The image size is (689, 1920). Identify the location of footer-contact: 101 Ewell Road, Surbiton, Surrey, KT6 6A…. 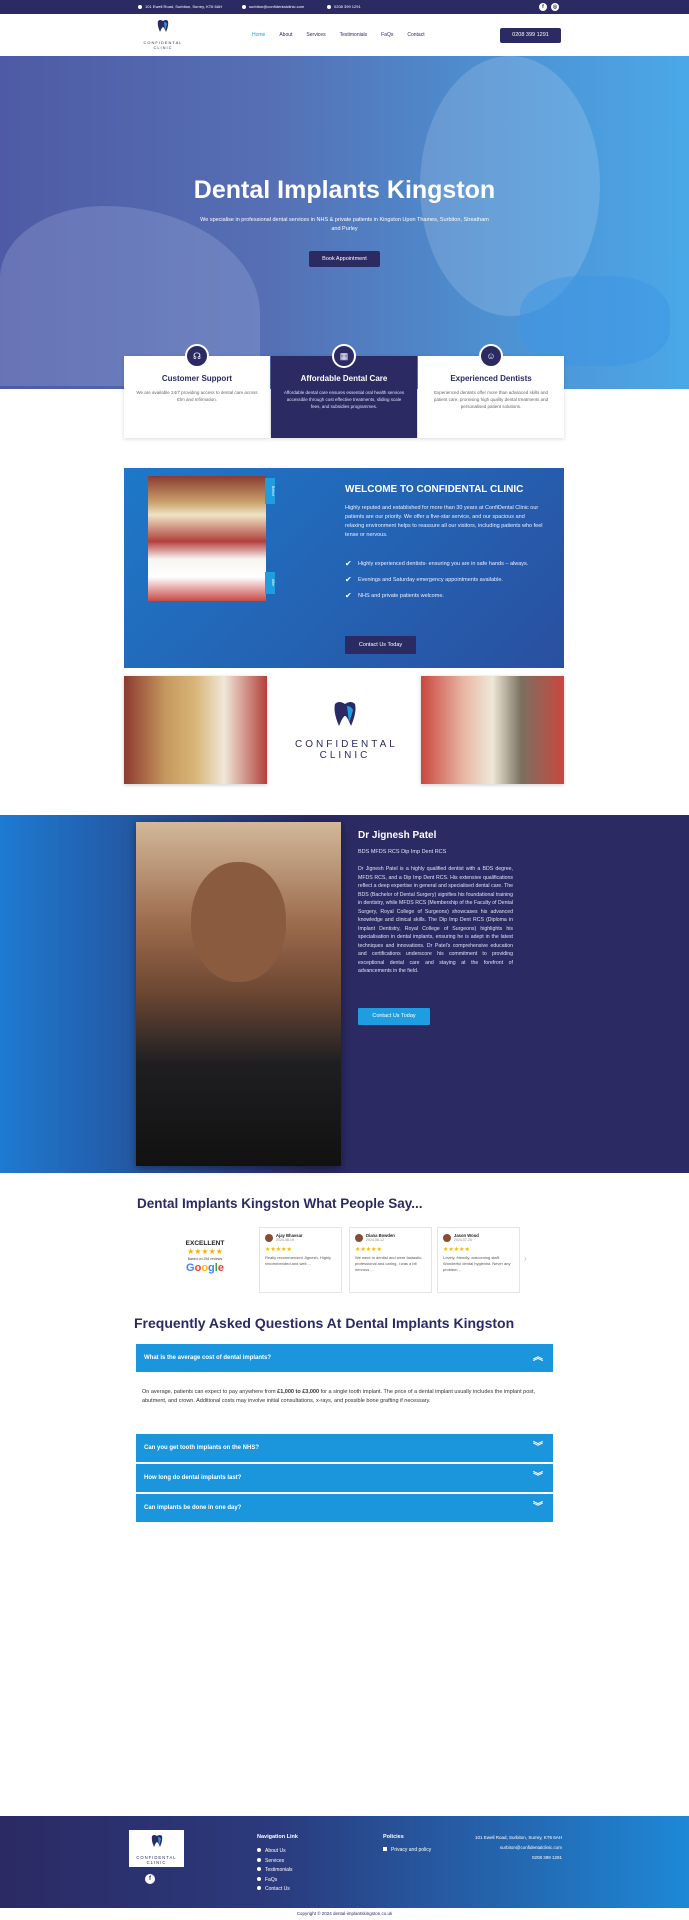
(516, 1848).